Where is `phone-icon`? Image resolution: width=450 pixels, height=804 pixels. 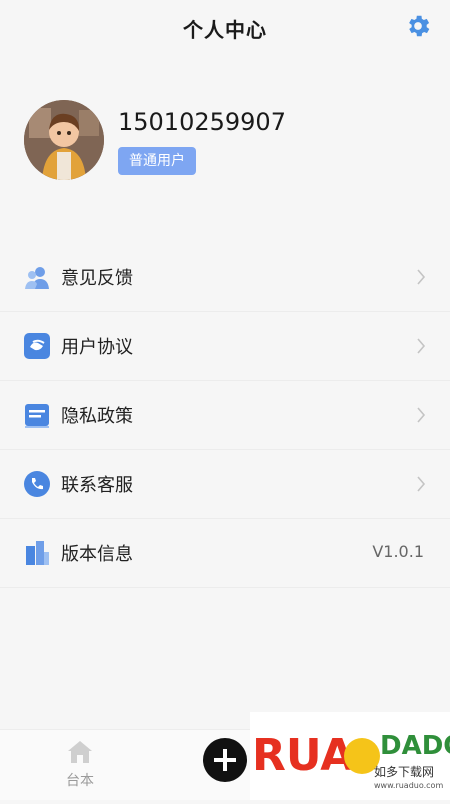
phone-icon is located at coordinates (37, 484).